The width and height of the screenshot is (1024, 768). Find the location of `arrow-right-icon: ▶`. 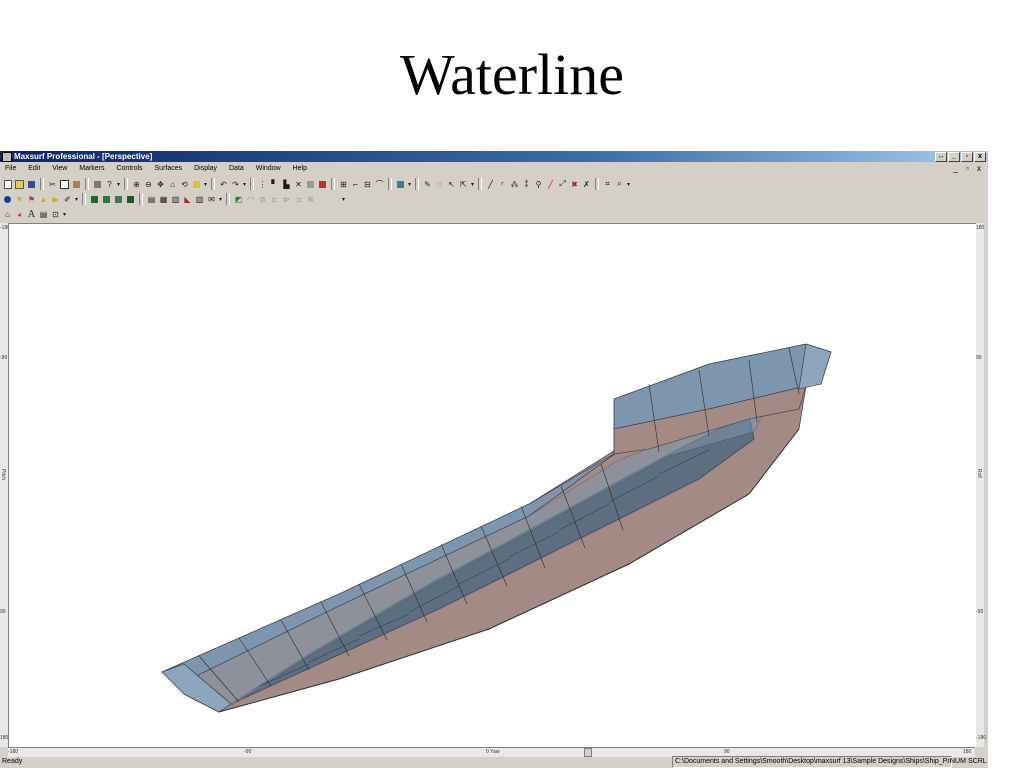

arrow-right-icon: ▶ is located at coordinates (55, 199).